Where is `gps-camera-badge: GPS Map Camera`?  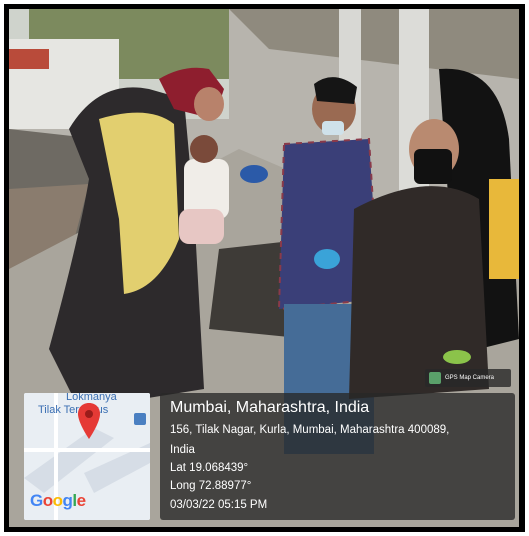 gps-camera-badge: GPS Map Camera is located at coordinates (468, 378).